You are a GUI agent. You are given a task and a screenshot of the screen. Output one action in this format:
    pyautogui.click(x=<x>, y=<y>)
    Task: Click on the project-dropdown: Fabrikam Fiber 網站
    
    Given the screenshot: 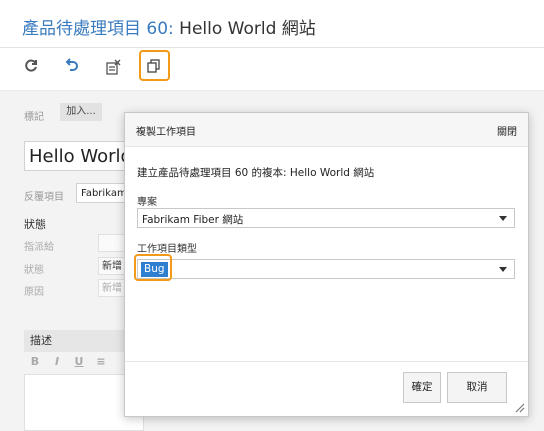 What is the action you would take?
    pyautogui.click(x=326, y=218)
    